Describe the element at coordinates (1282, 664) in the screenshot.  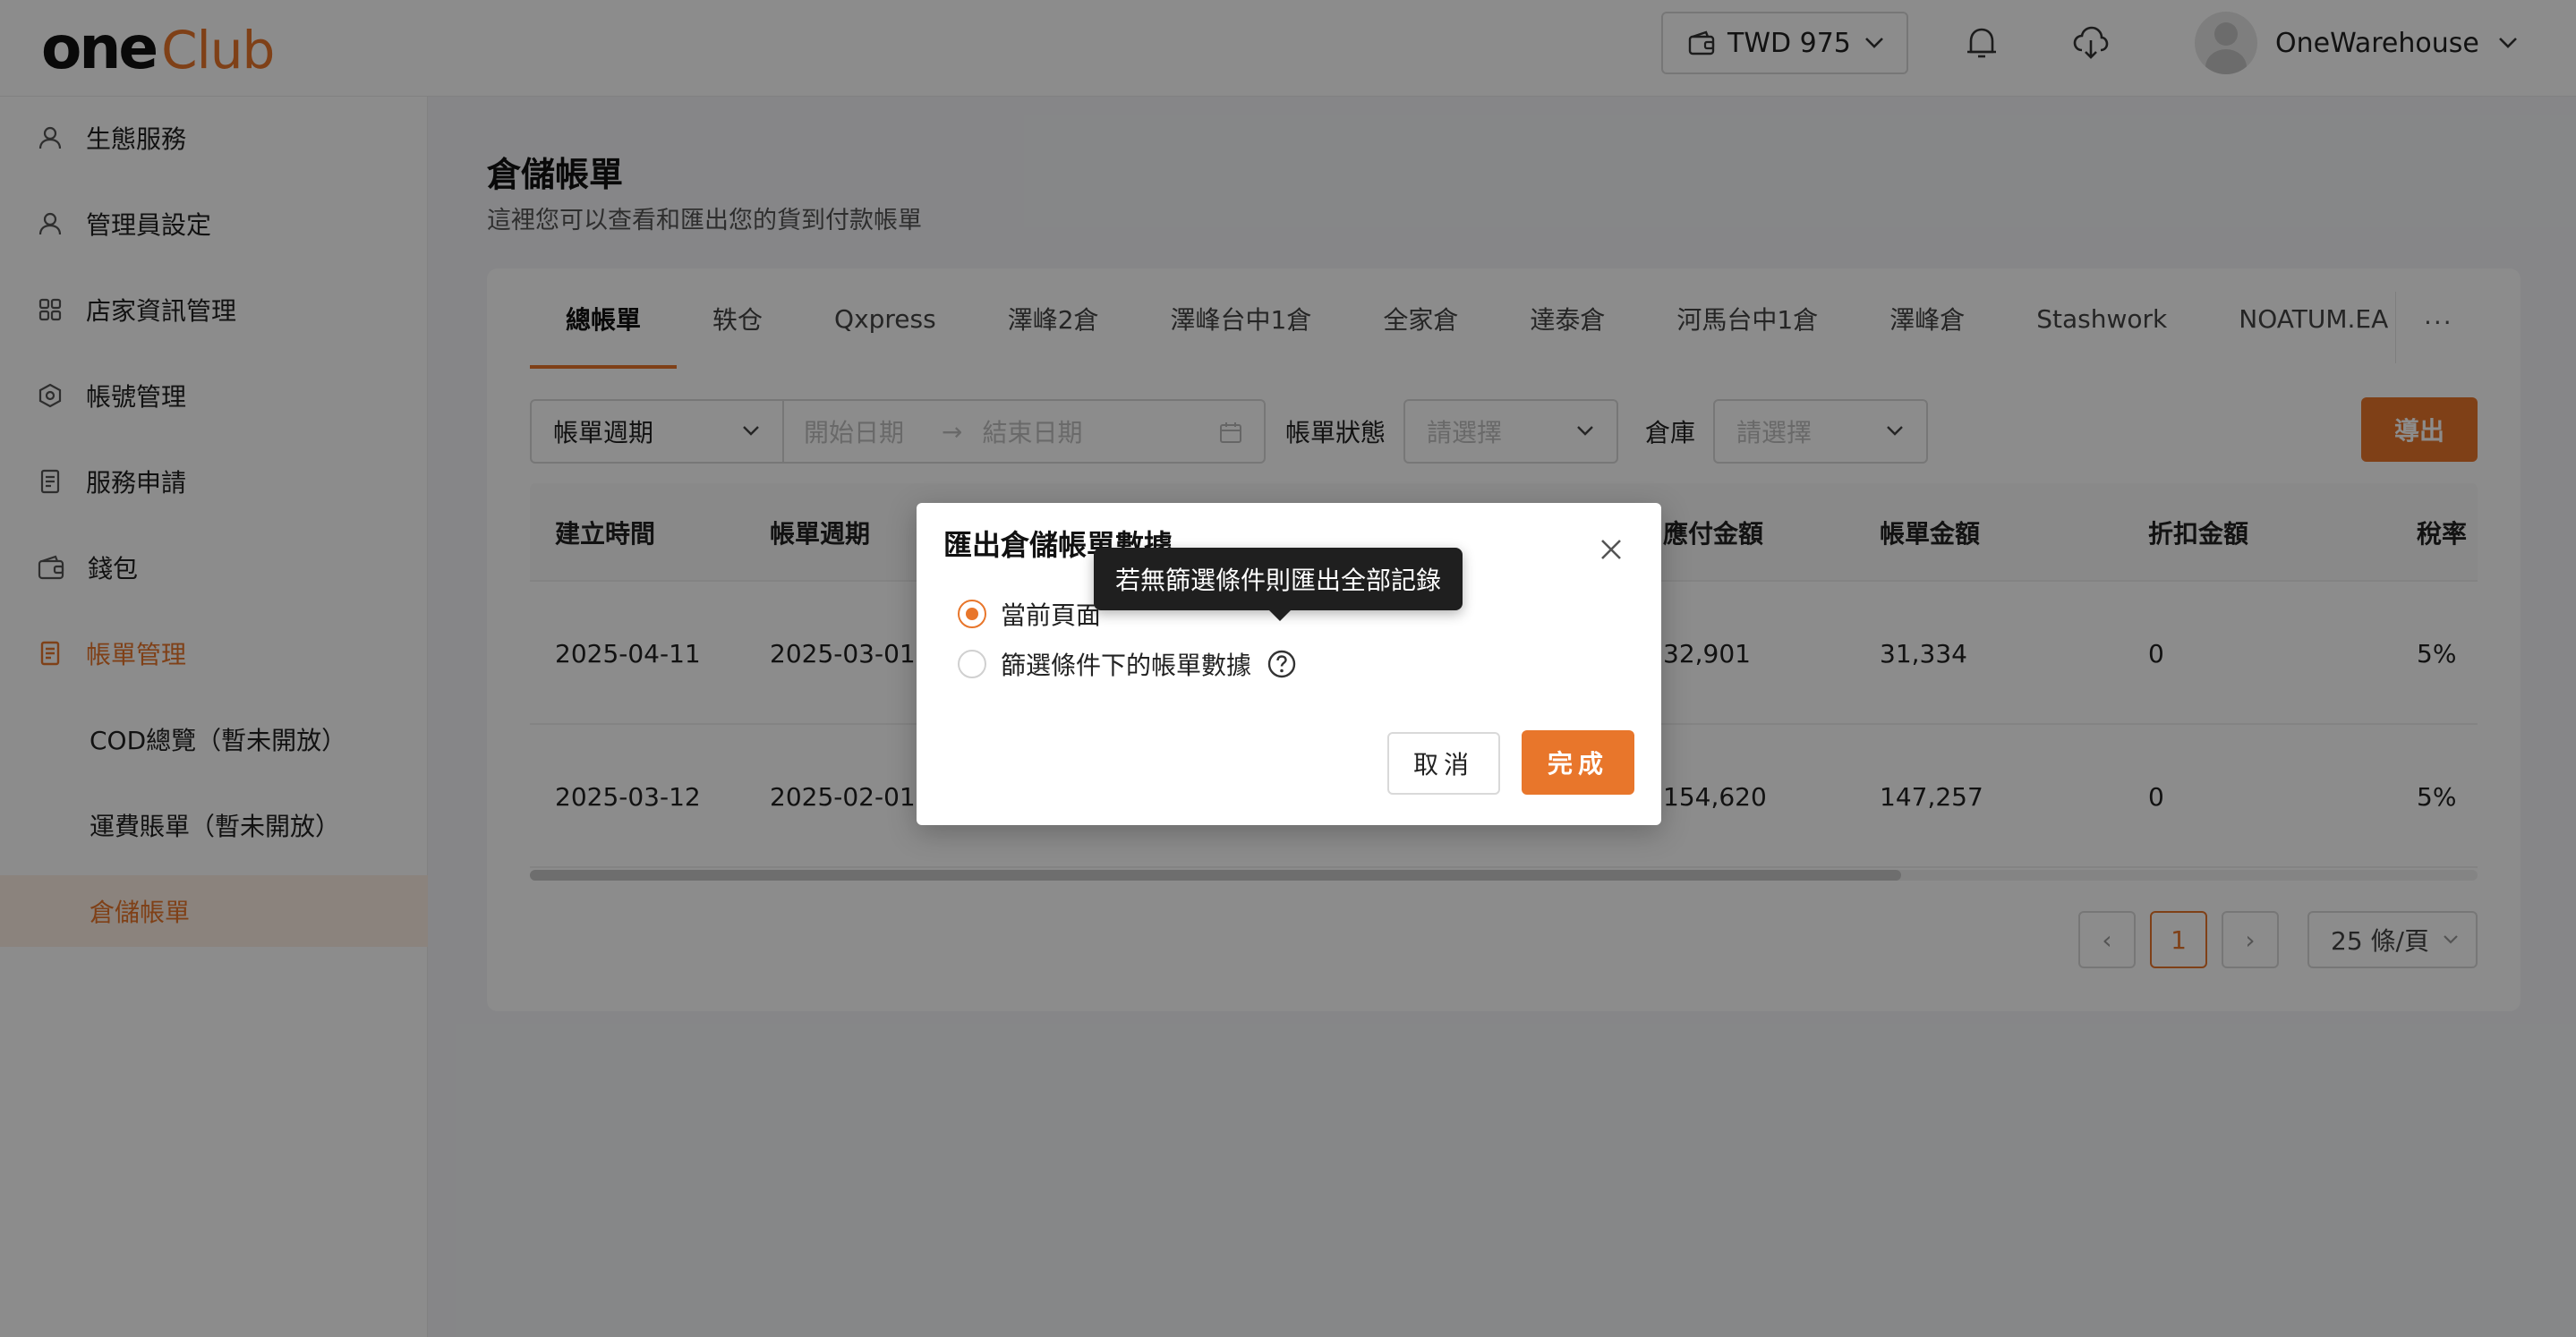
I see `question-circle-icon` at that location.